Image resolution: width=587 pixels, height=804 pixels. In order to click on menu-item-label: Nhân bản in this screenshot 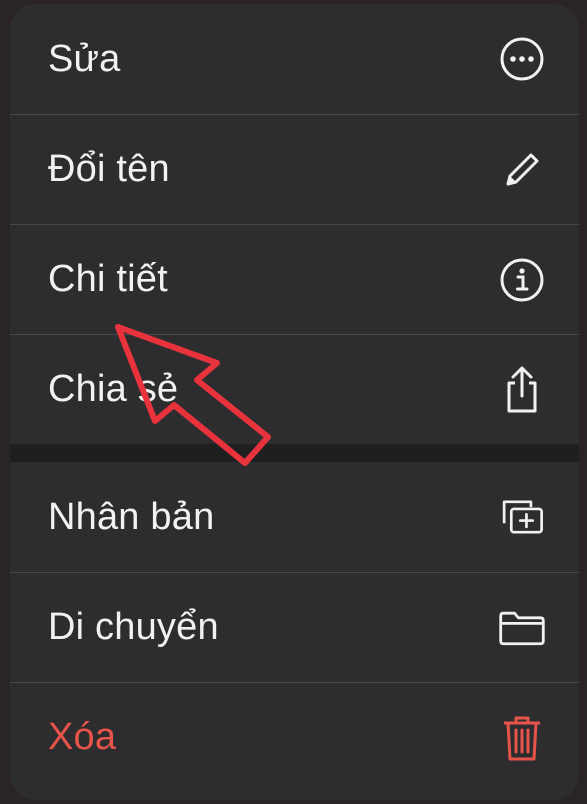, I will do `click(131, 516)`.